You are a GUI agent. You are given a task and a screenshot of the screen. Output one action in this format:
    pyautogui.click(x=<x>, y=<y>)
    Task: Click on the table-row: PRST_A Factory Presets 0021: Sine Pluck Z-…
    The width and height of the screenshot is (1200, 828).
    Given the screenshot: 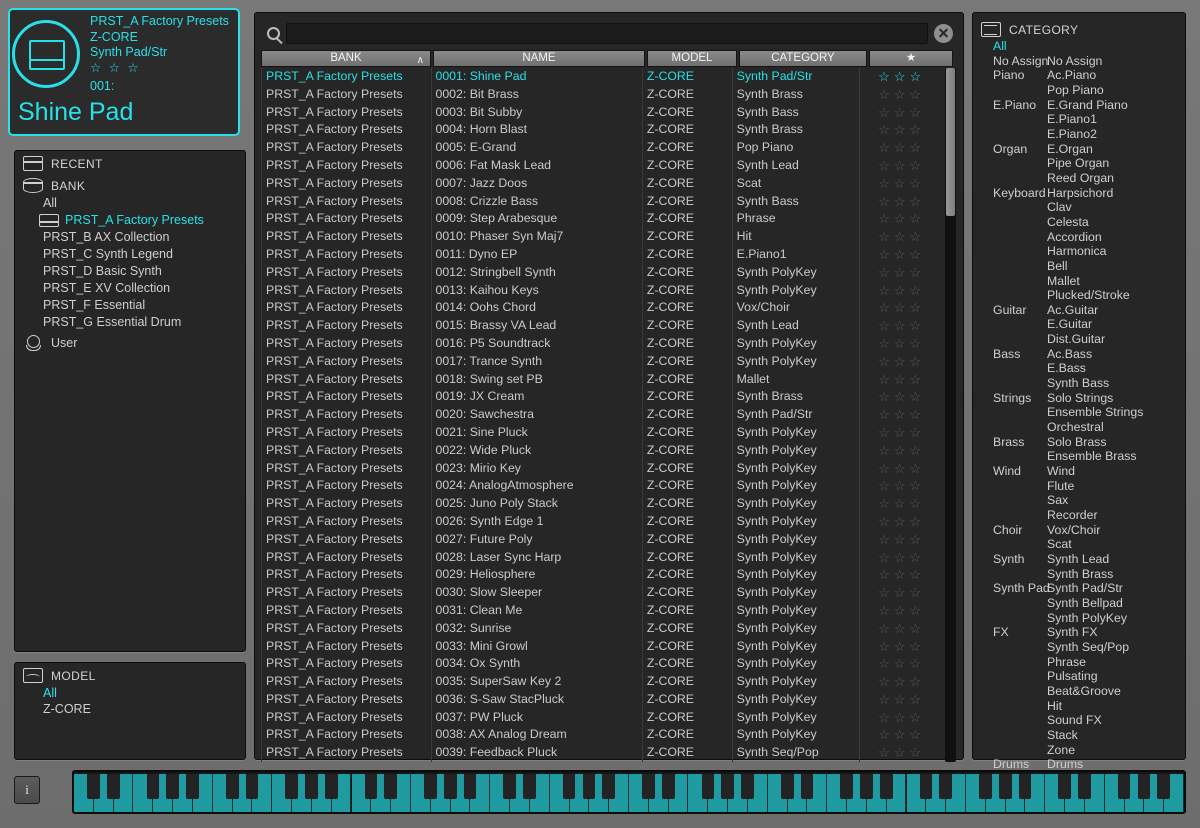 What is the action you would take?
    pyautogui.click(x=602, y=432)
    